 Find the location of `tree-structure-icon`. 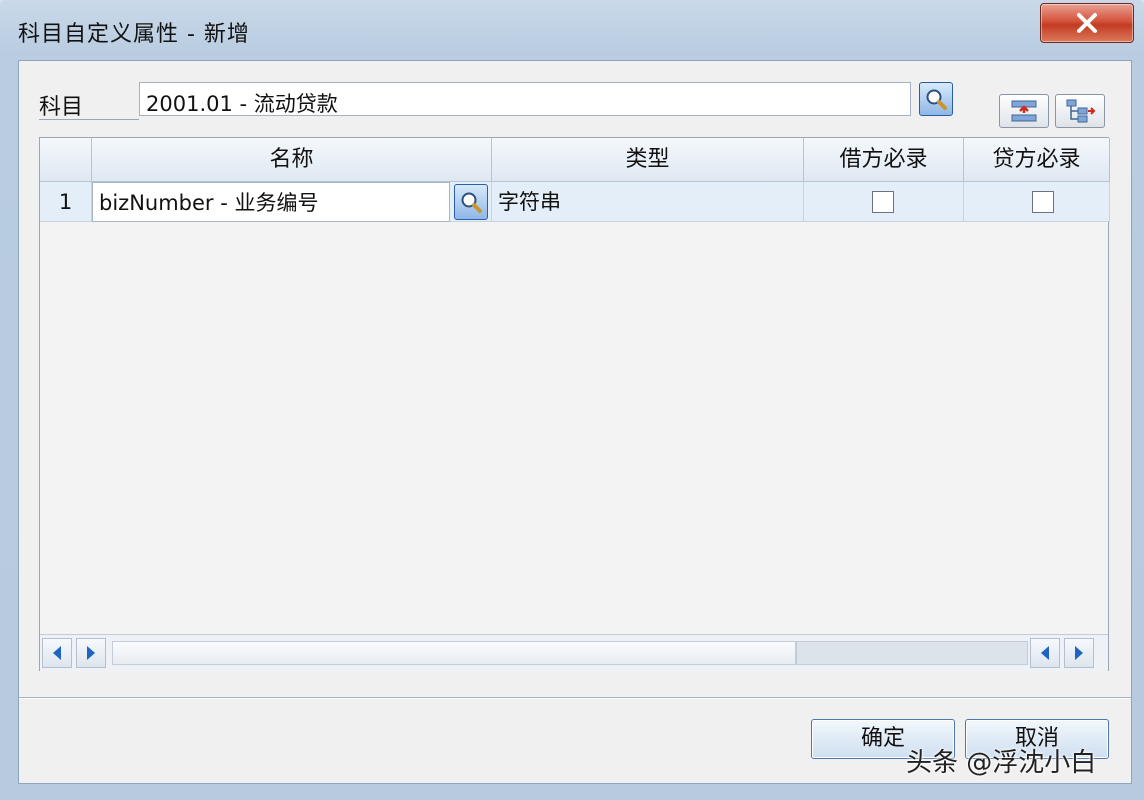

tree-structure-icon is located at coordinates (1081, 111).